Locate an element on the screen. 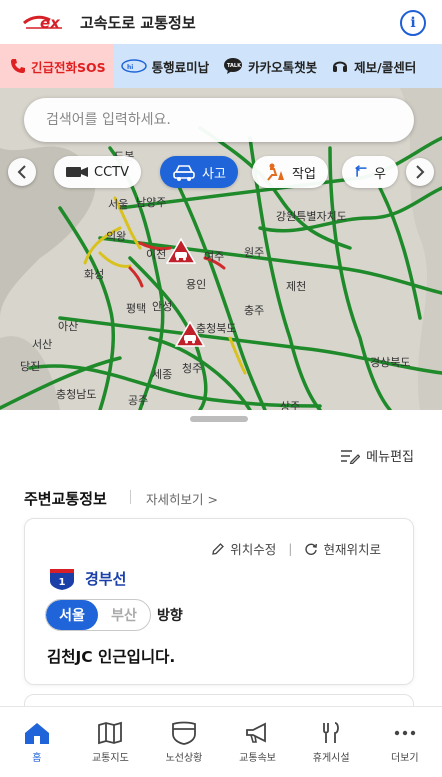 This screenshot has width=442, height=777. map-place: 제천 is located at coordinates (296, 286).